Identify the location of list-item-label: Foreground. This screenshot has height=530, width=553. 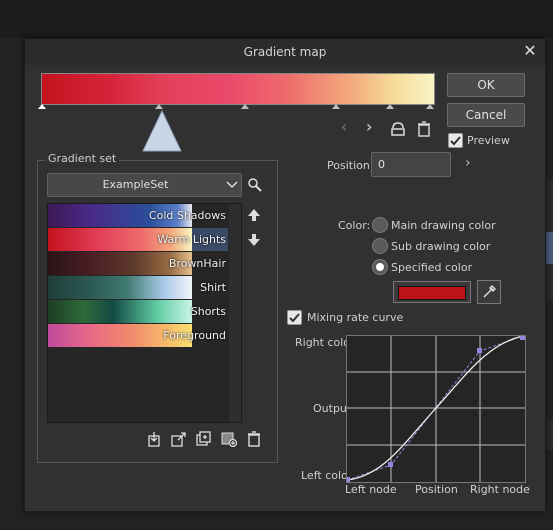
(194, 335).